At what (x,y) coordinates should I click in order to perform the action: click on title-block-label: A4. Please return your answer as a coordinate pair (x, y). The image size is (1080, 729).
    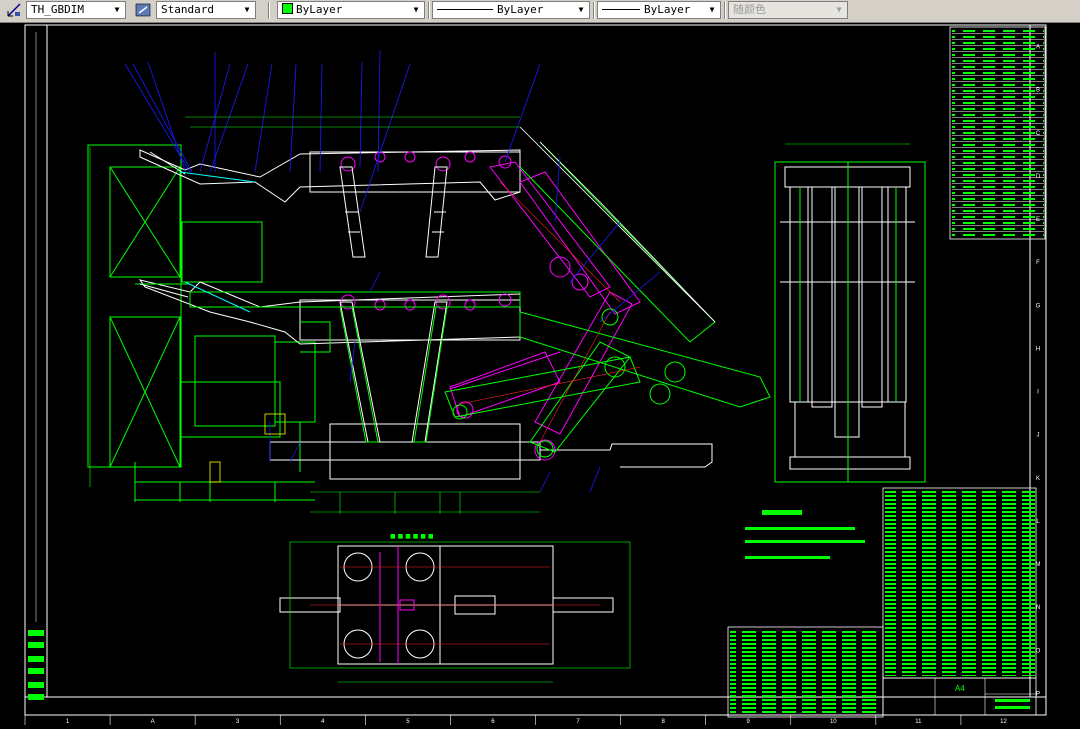
    Looking at the image, I should click on (960, 688).